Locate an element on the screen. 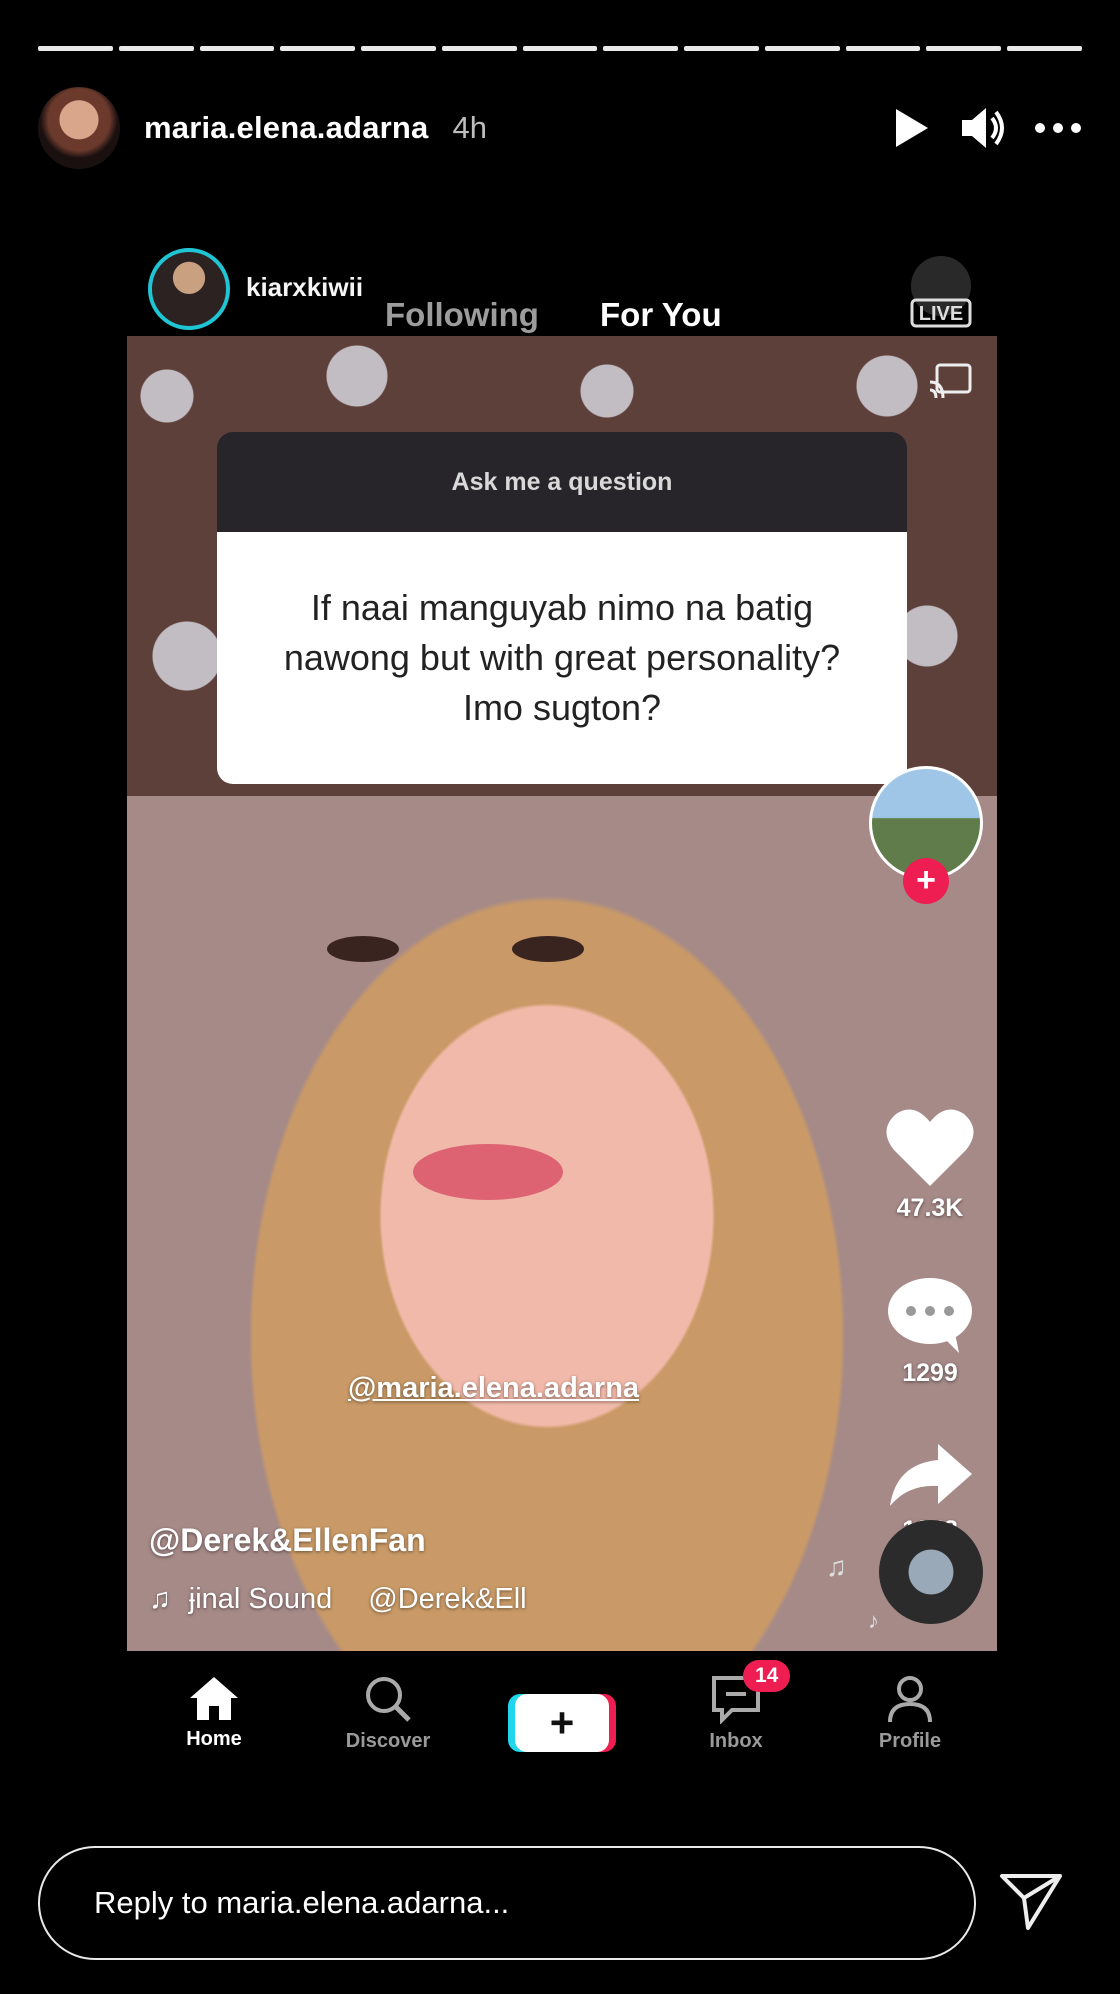 The width and height of the screenshot is (1120, 1994). tiktok-bottom-nav: Home Discover + 14 Inbox Profile is located at coordinates (562, 1720).